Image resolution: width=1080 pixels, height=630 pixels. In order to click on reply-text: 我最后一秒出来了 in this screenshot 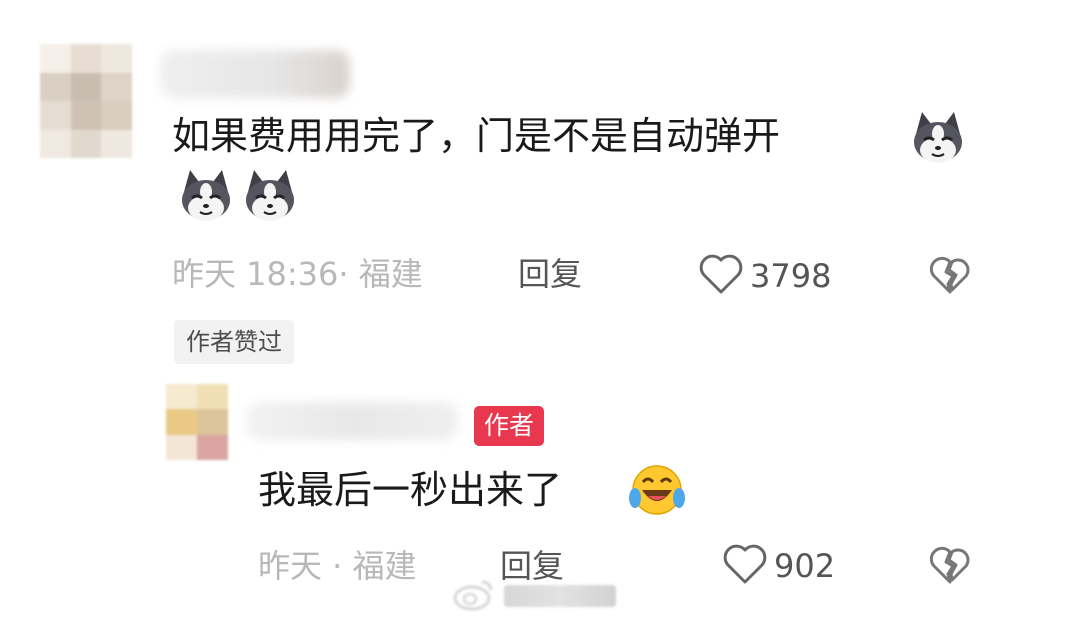, I will do `click(410, 490)`.